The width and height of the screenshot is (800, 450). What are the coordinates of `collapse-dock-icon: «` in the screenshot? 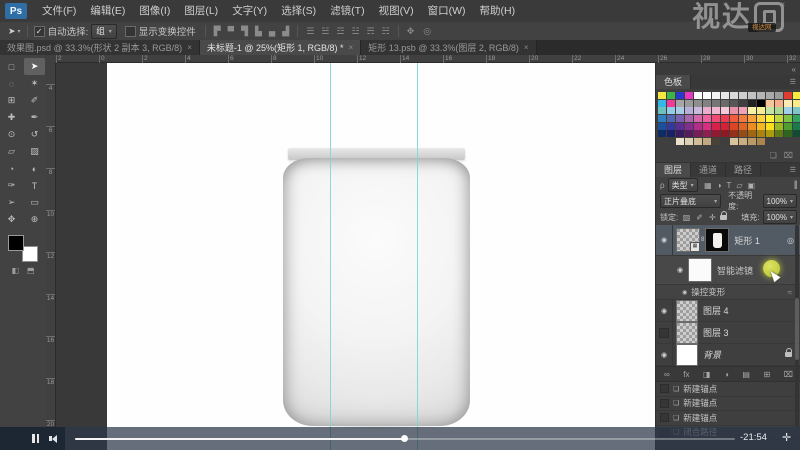 It's located at (794, 69).